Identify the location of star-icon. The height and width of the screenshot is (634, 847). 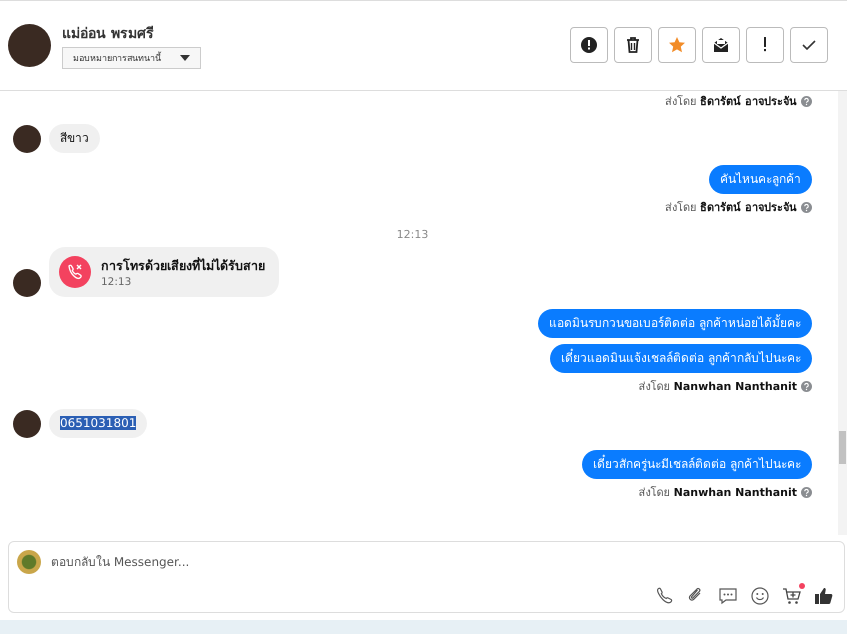
(677, 45).